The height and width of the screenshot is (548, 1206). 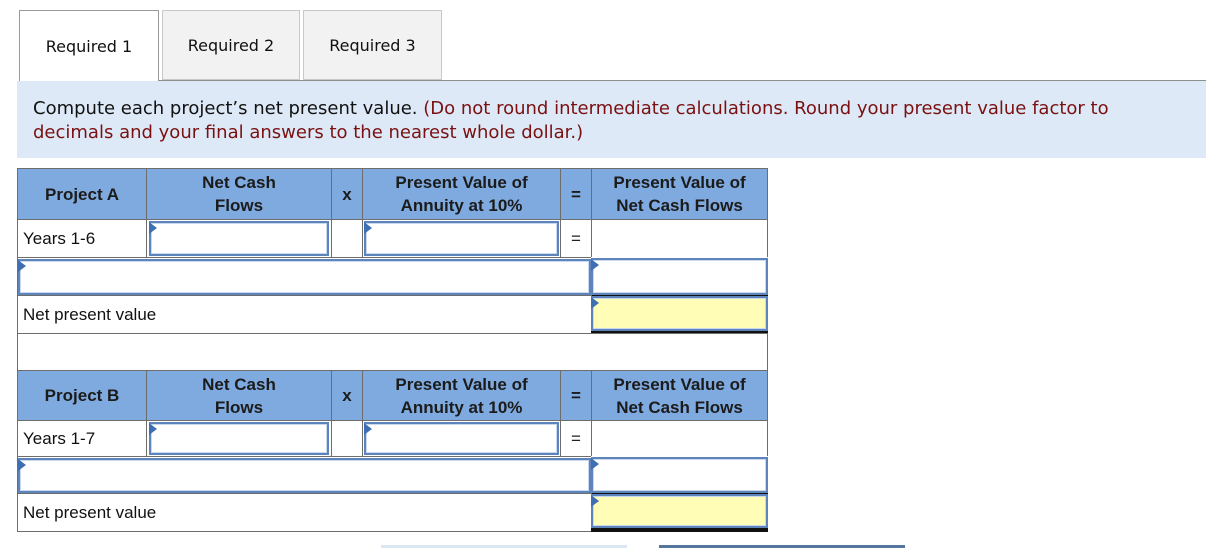 What do you see at coordinates (231, 45) in the screenshot?
I see `tab-required-2: Required 2` at bounding box center [231, 45].